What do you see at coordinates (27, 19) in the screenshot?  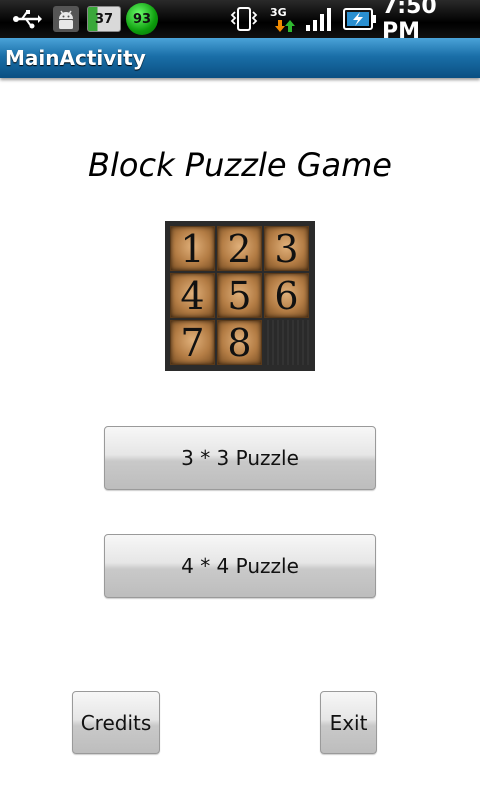 I see `usb-icon` at bounding box center [27, 19].